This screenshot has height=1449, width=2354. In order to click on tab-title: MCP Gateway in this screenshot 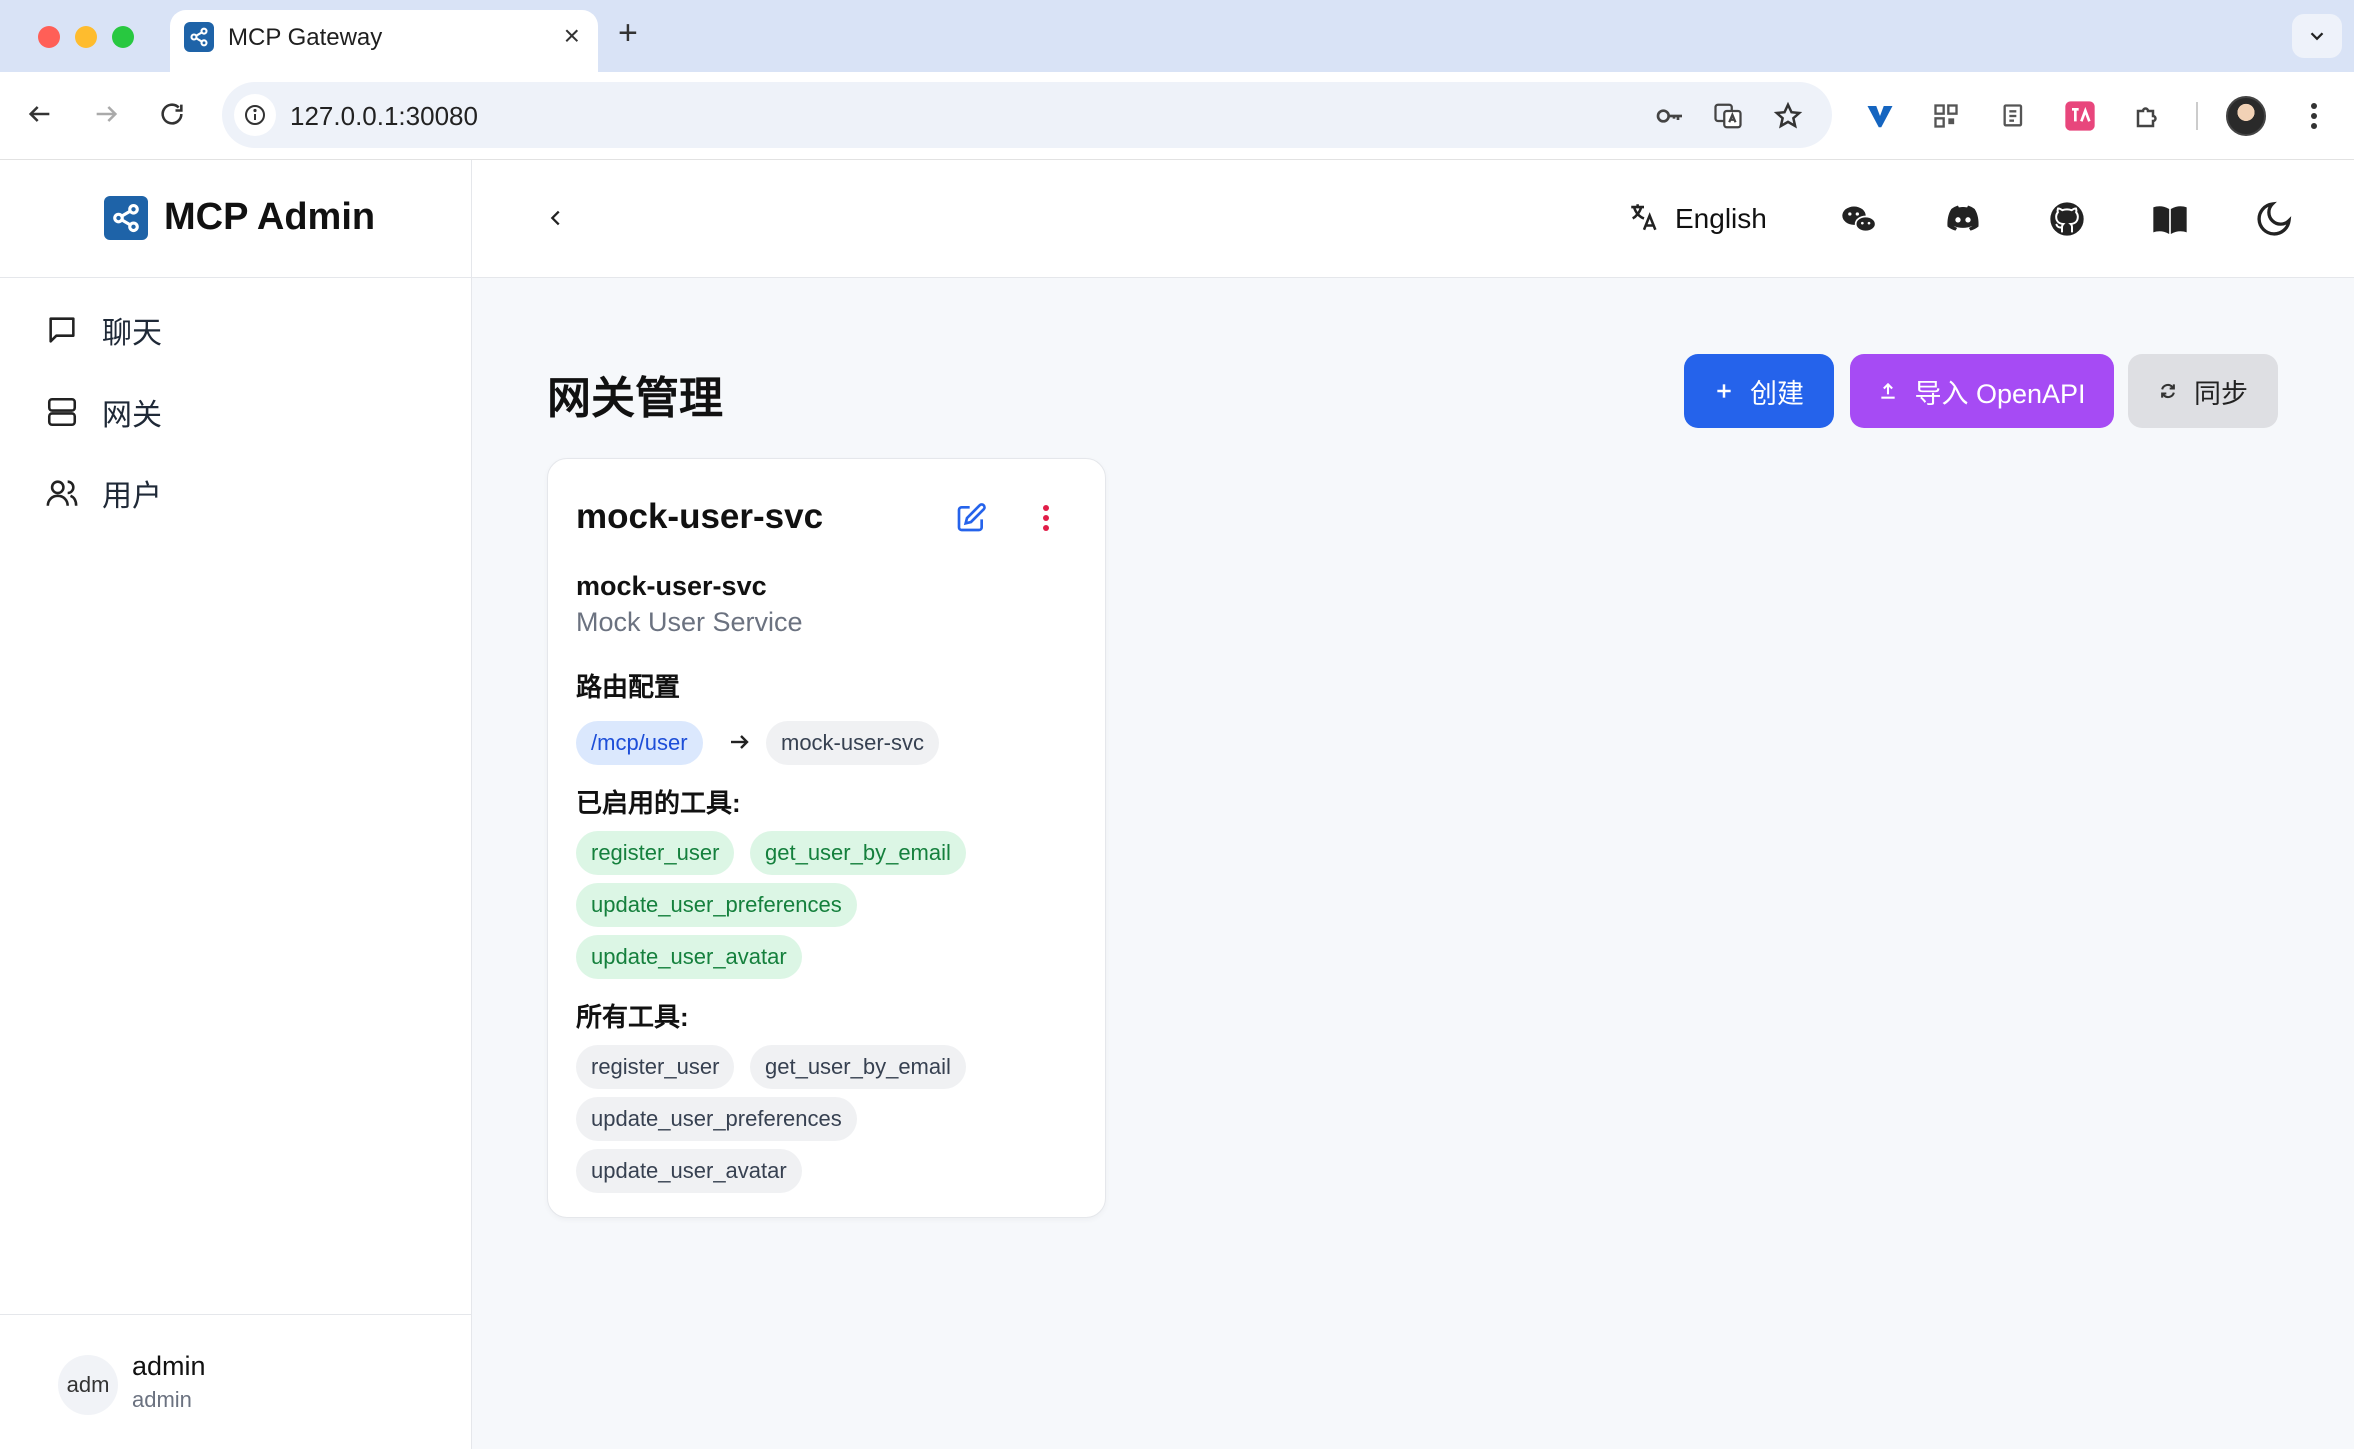, I will do `click(305, 37)`.